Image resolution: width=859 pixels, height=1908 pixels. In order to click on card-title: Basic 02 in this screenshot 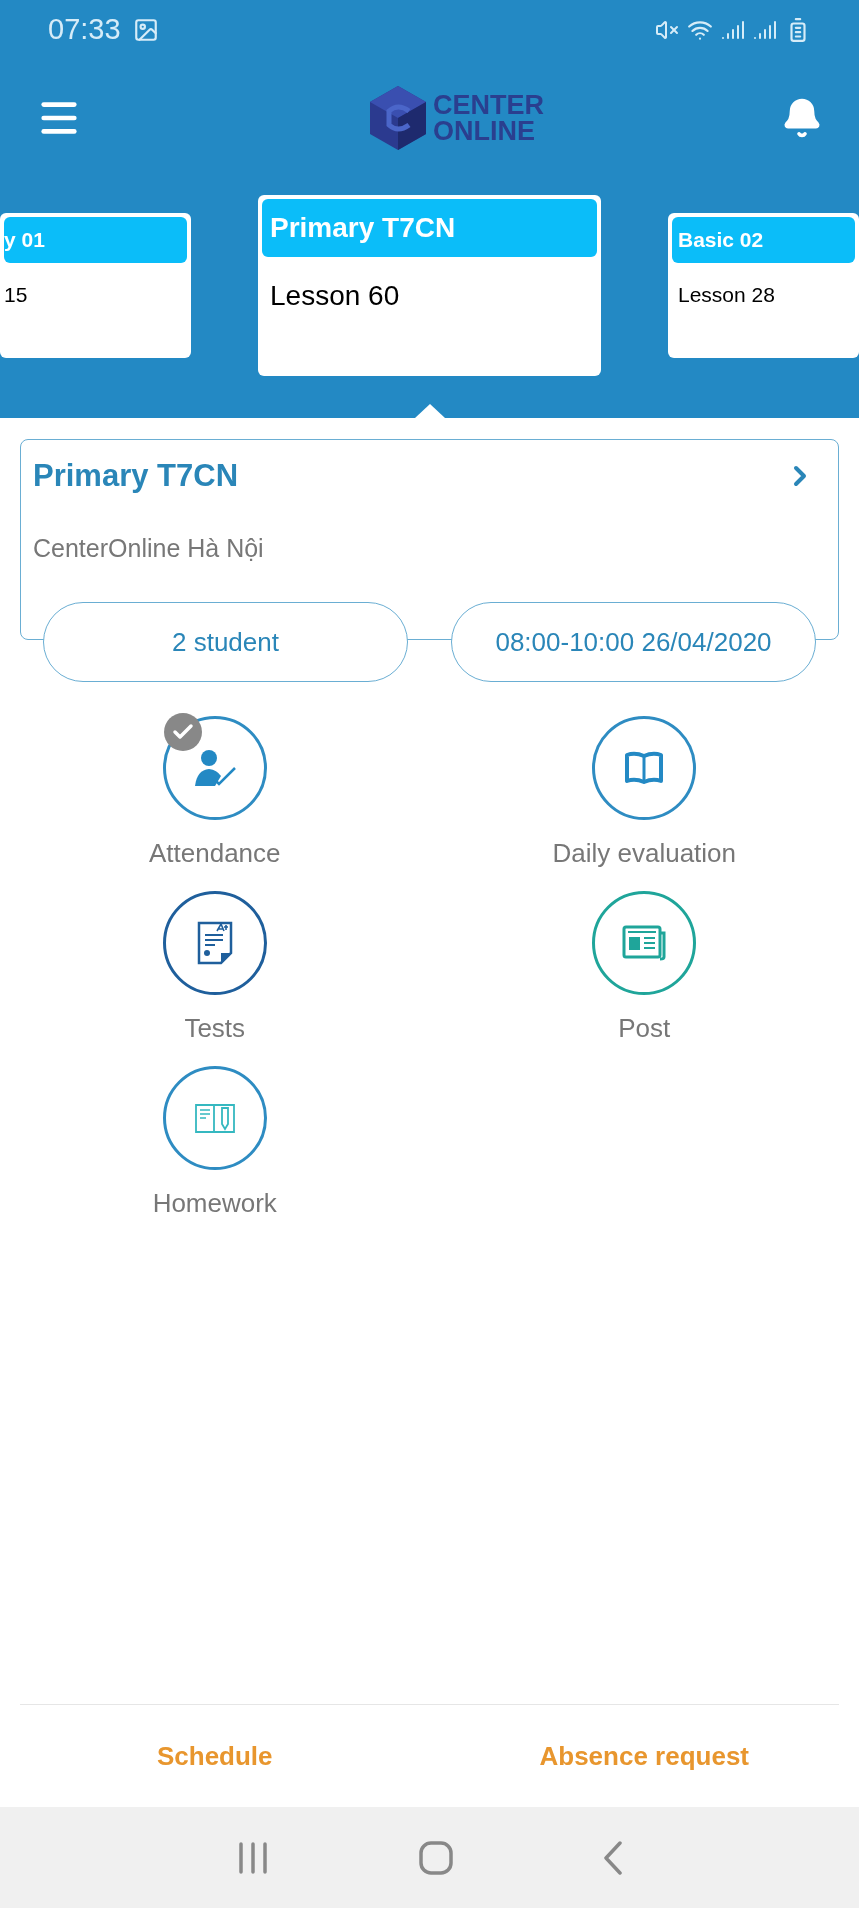, I will do `click(763, 240)`.